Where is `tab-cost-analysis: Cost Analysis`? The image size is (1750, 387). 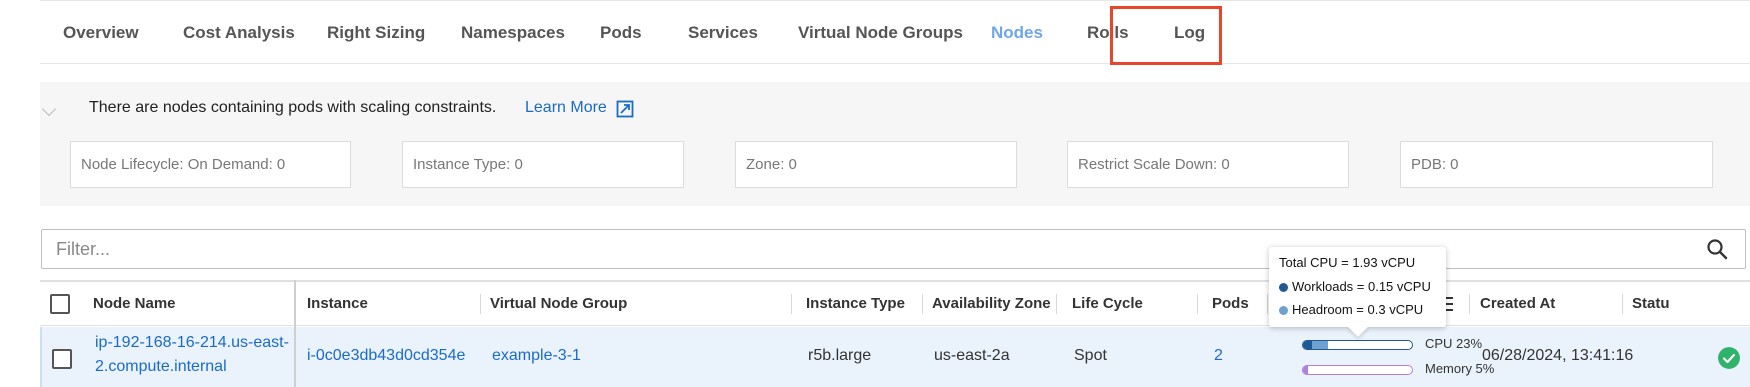
tab-cost-analysis: Cost Analysis is located at coordinates (239, 33).